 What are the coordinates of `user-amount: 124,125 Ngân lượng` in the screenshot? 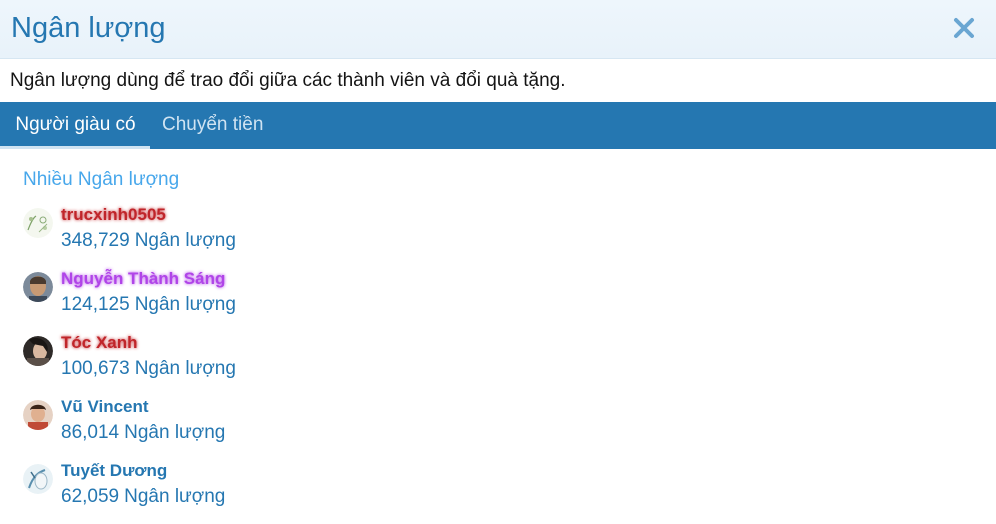 It's located at (148, 305).